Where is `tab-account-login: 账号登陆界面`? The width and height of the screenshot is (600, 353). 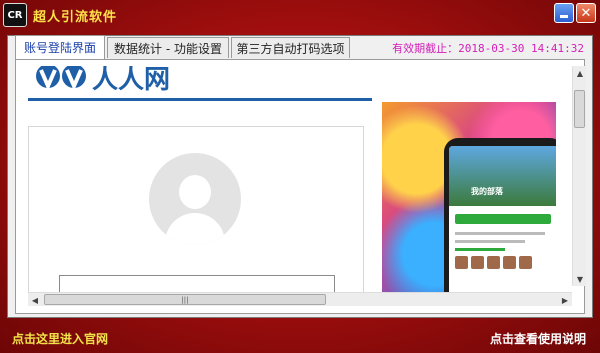
tab-account-login: 账号登陆界面 is located at coordinates (60, 47).